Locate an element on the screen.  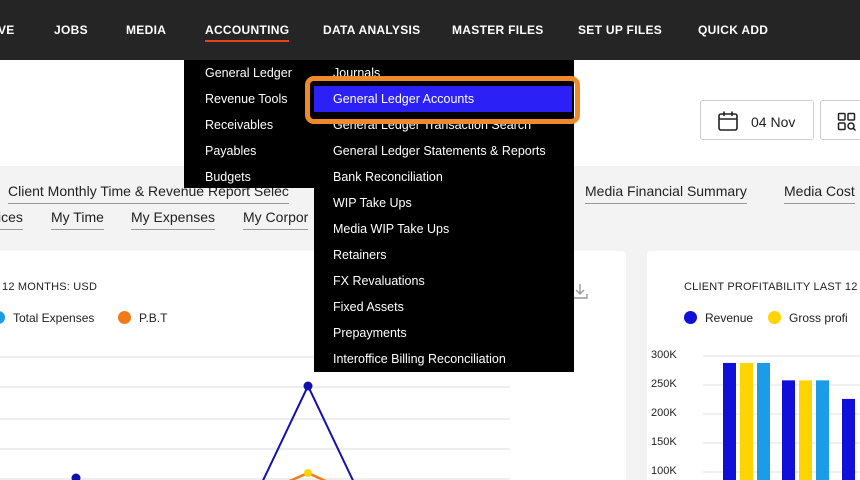
tab-my-corporate: My Corpor is located at coordinates (276, 219).